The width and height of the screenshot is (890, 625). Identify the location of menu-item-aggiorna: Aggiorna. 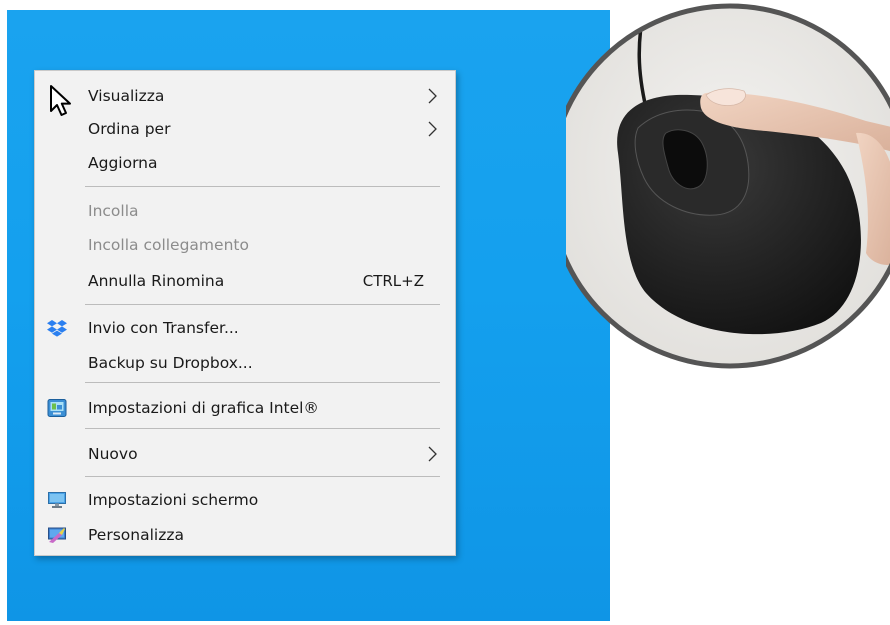
(245, 163).